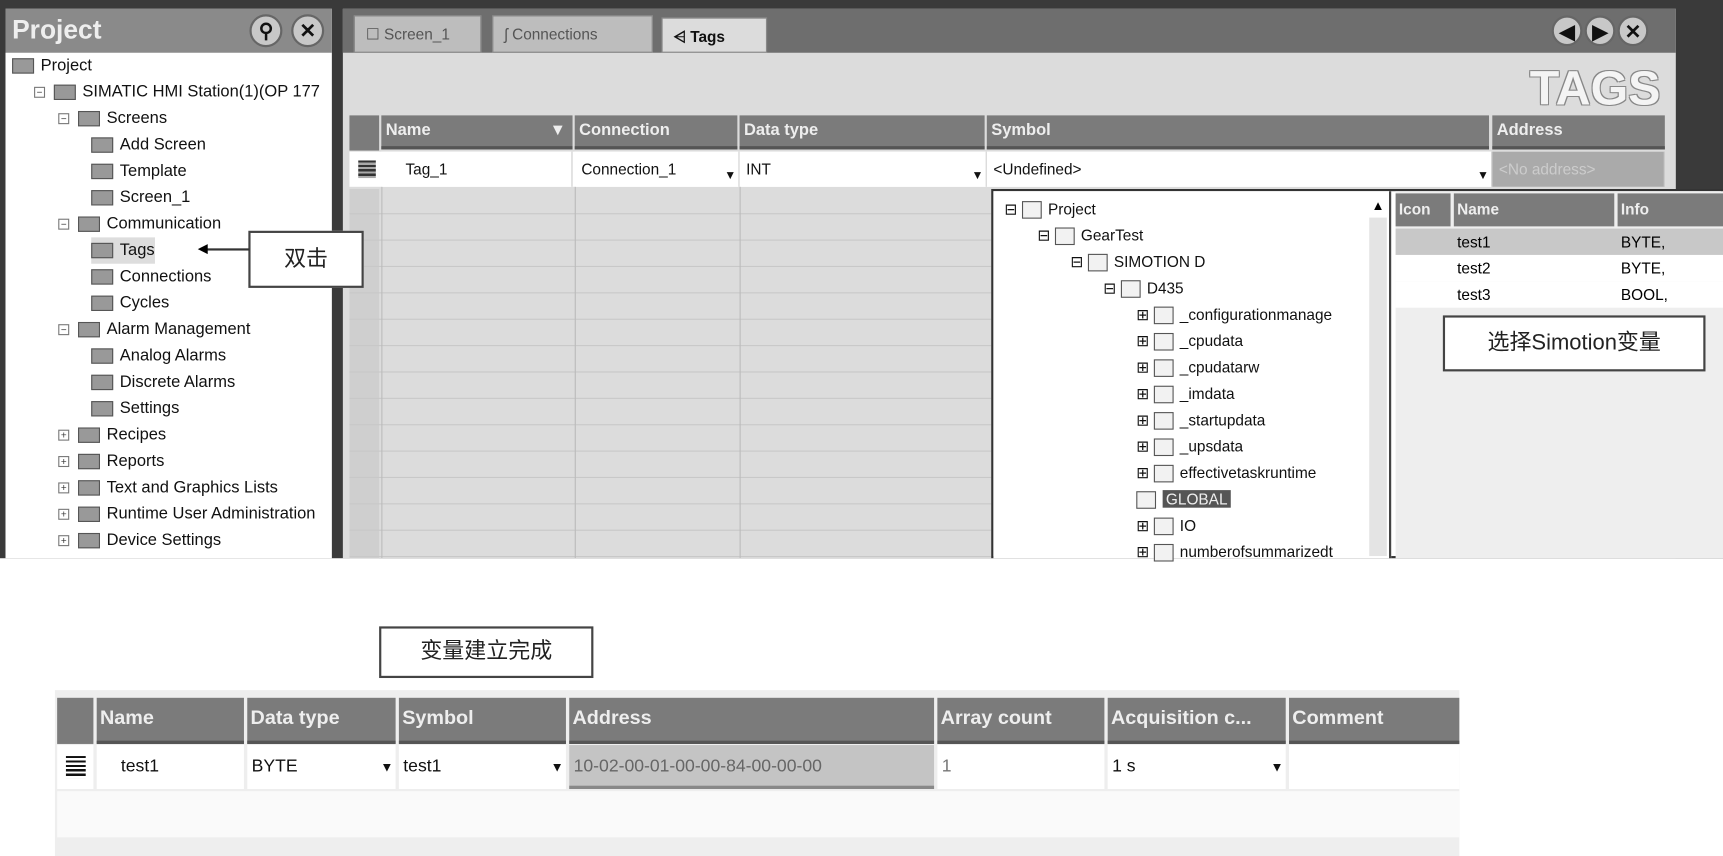 Image resolution: width=1723 pixels, height=856 pixels. What do you see at coordinates (758, 814) in the screenshot?
I see `empty-row` at bounding box center [758, 814].